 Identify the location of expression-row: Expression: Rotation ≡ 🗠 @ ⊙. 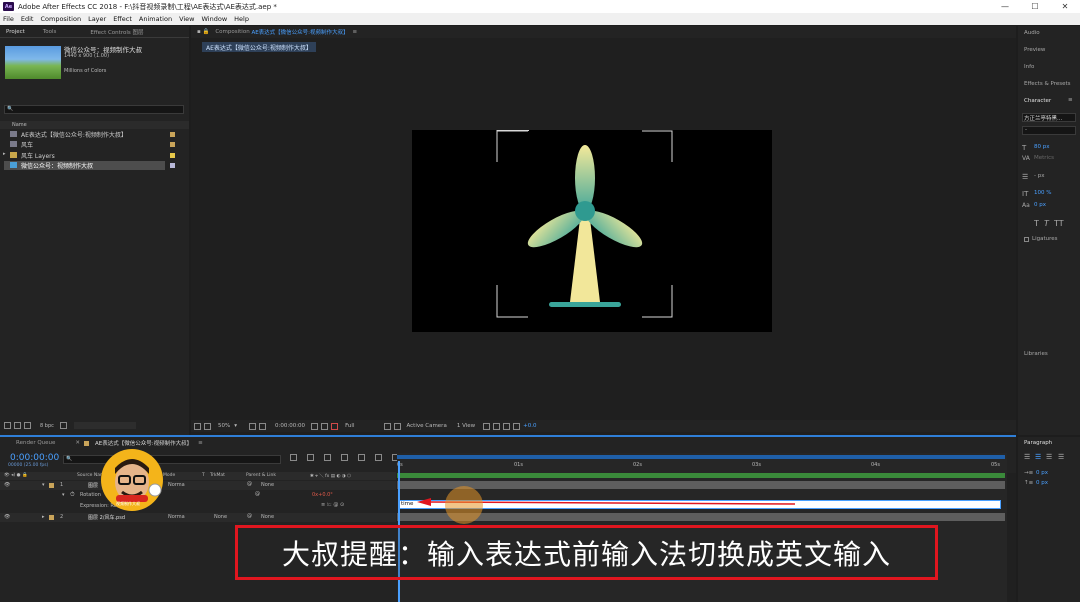
(198, 505).